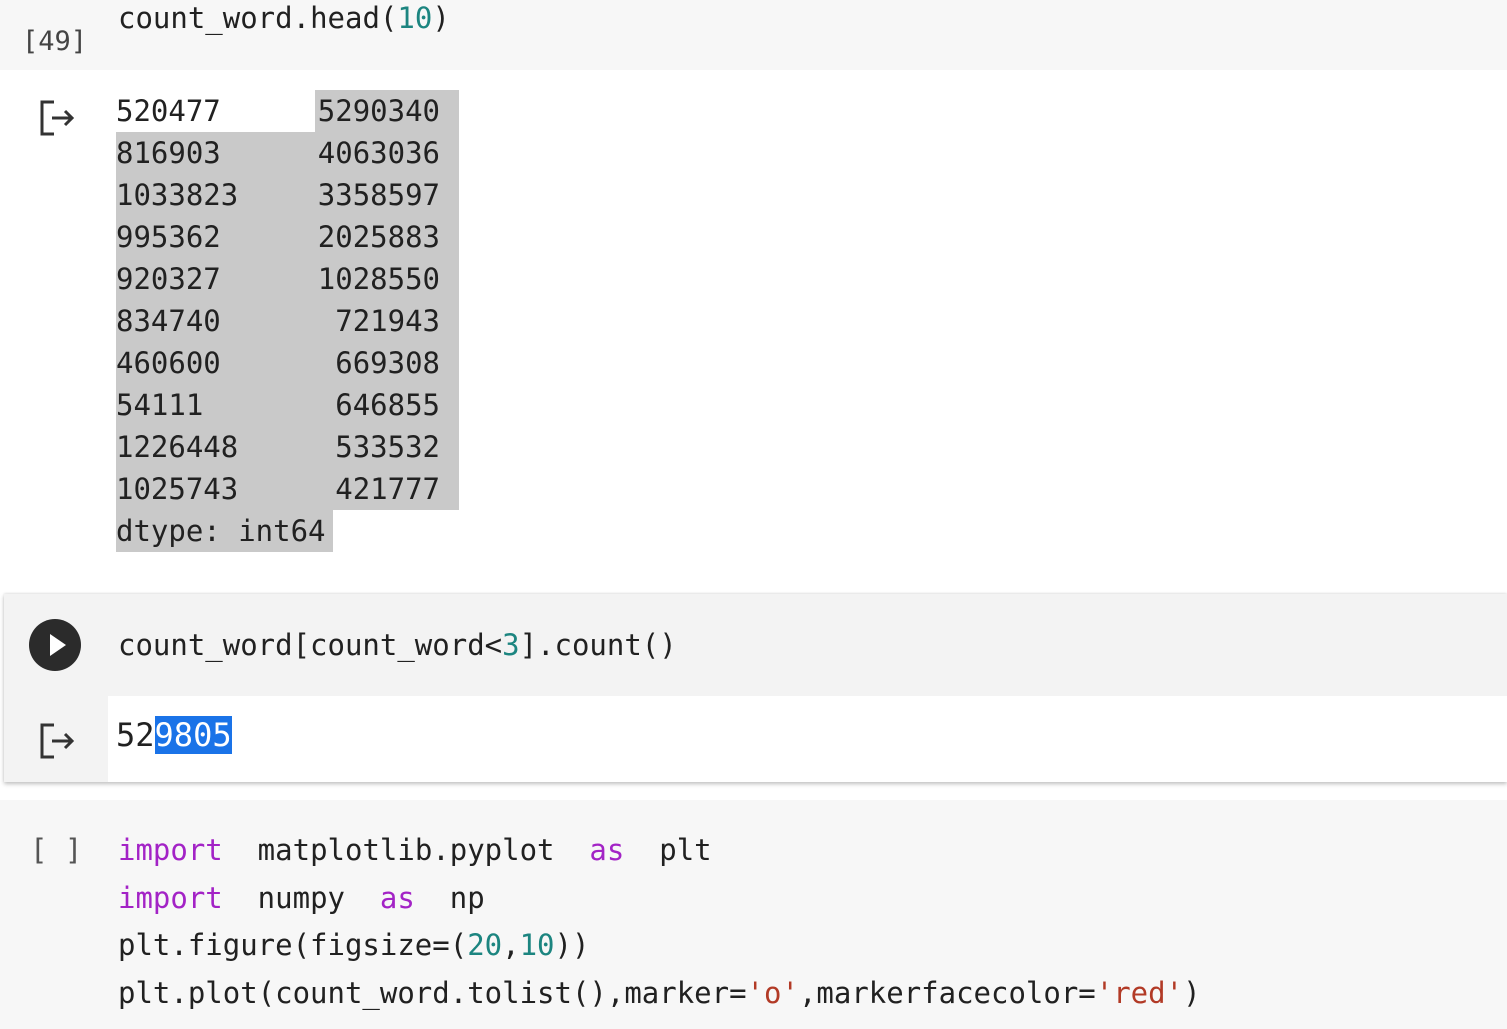 This screenshot has width=1507, height=1029. I want to click on code-line: count_word.head(10), so click(284, 18).